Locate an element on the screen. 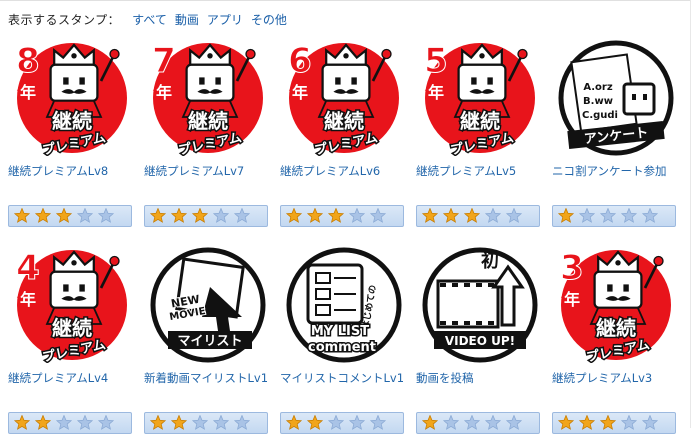  level-number: 6 is located at coordinates (300, 61).